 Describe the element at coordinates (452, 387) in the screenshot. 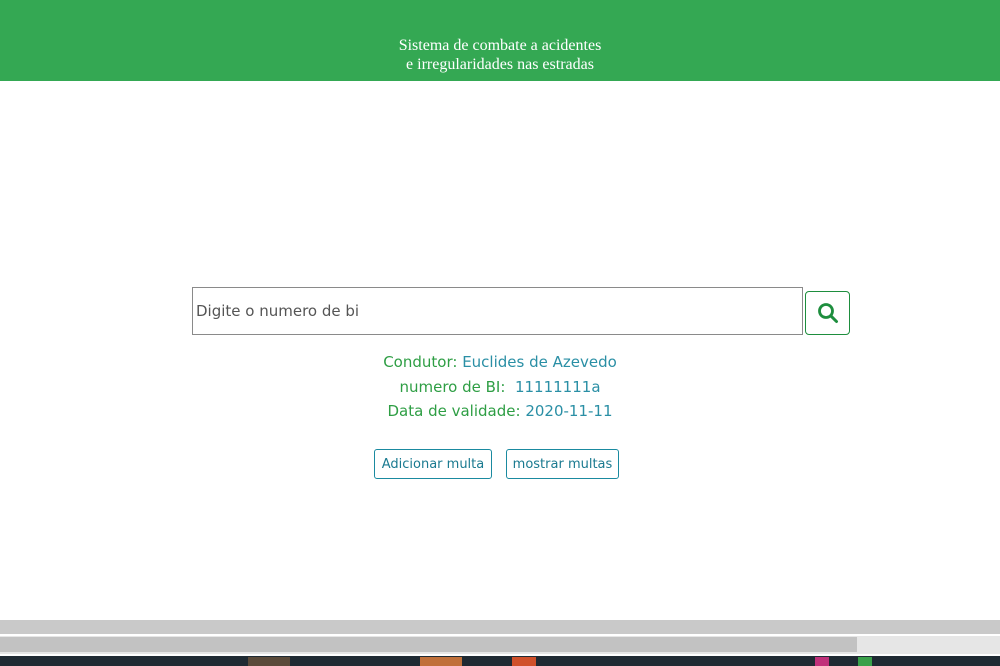

I see `driver-bi-label: numero de BI:` at that location.